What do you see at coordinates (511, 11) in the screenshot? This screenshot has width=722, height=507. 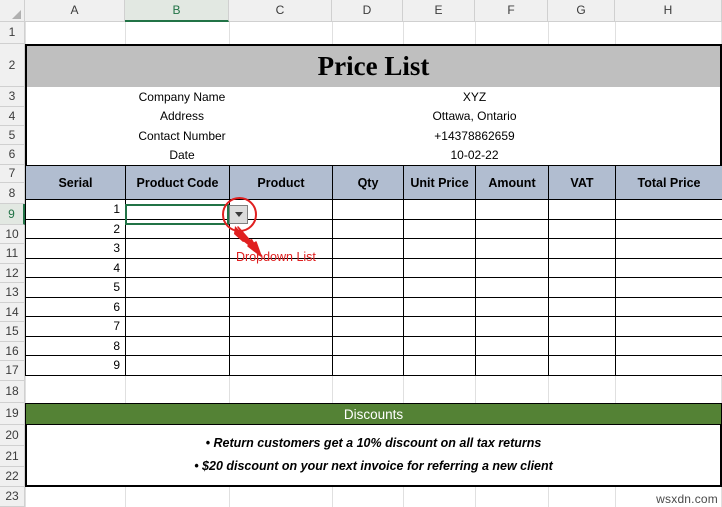 I see `column-header-f: F` at bounding box center [511, 11].